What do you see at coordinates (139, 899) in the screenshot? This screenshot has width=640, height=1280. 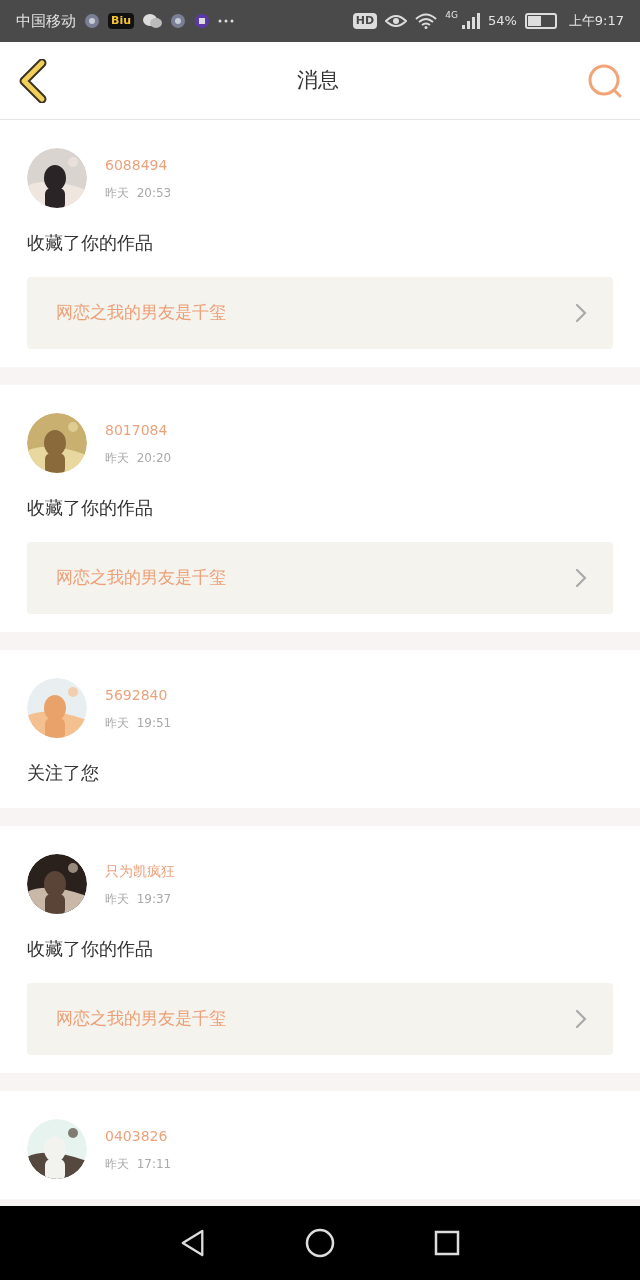 I see `message-time: 昨天 19:37` at bounding box center [139, 899].